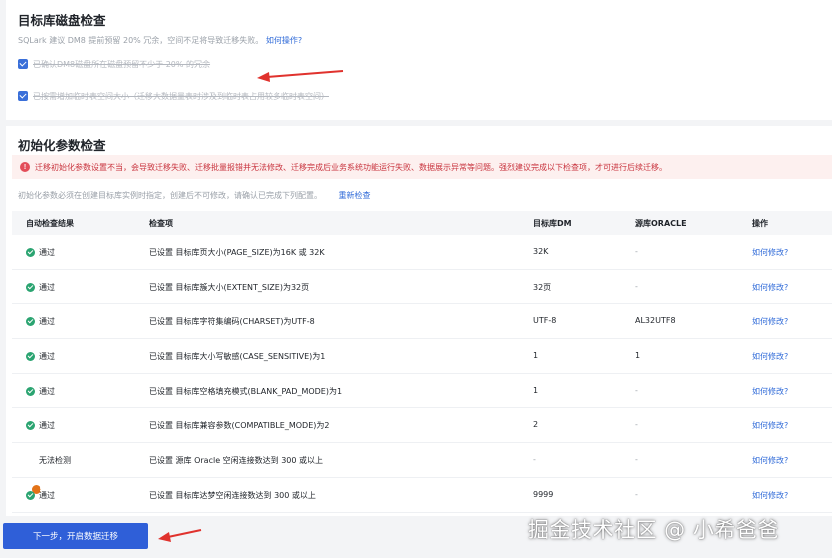 The image size is (832, 558). Describe the element at coordinates (541, 251) in the screenshot. I see `target-value: 32K` at that location.